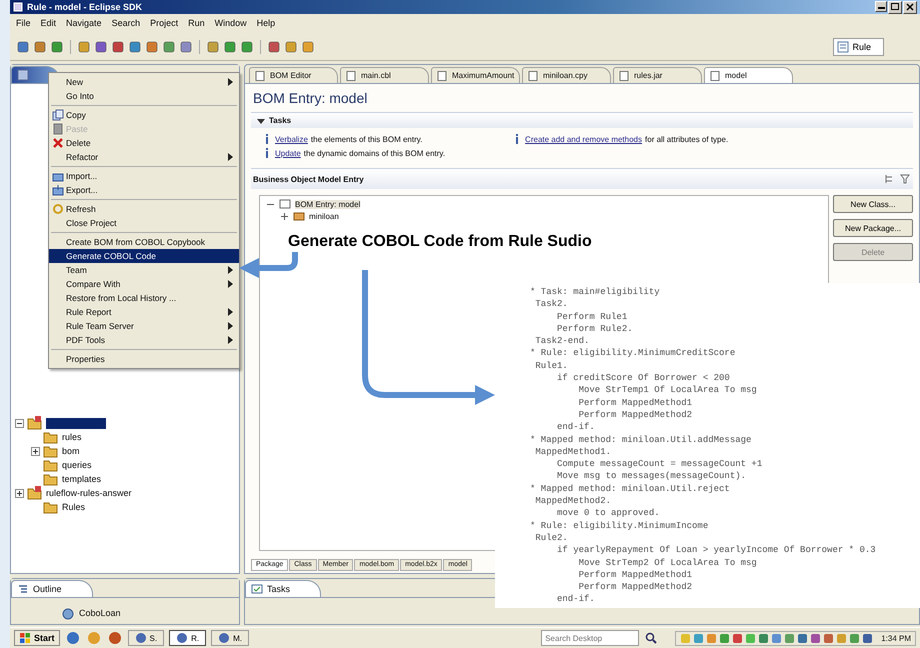 The height and width of the screenshot is (648, 920). What do you see at coordinates (144, 359) in the screenshot?
I see `menu-item: Properties` at bounding box center [144, 359].